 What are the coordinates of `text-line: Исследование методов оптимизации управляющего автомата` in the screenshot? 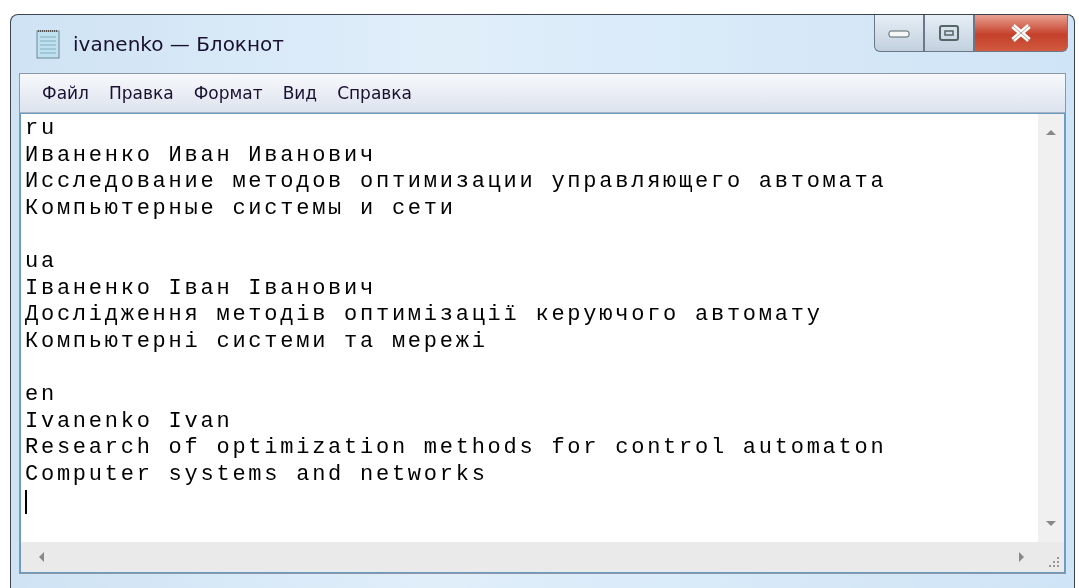 It's located at (456, 182).